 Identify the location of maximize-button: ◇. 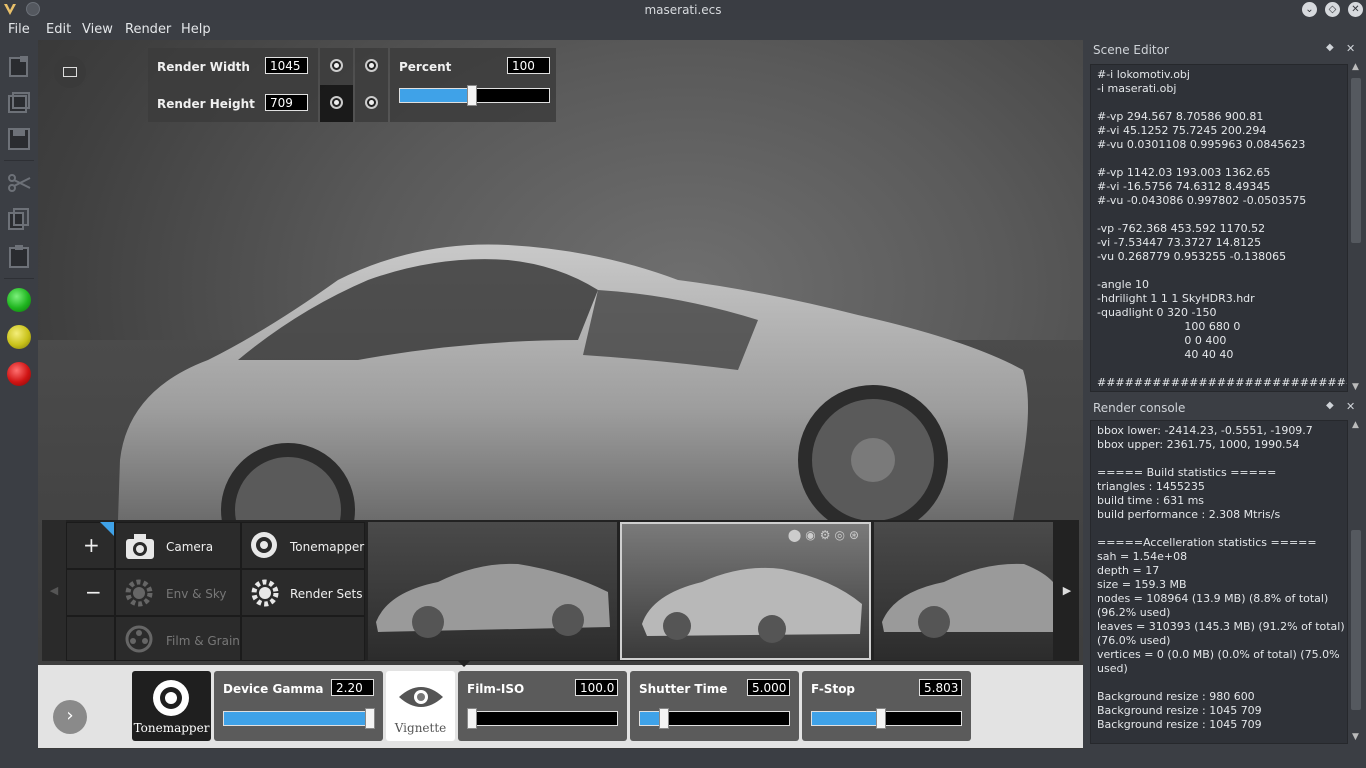
(1332, 9).